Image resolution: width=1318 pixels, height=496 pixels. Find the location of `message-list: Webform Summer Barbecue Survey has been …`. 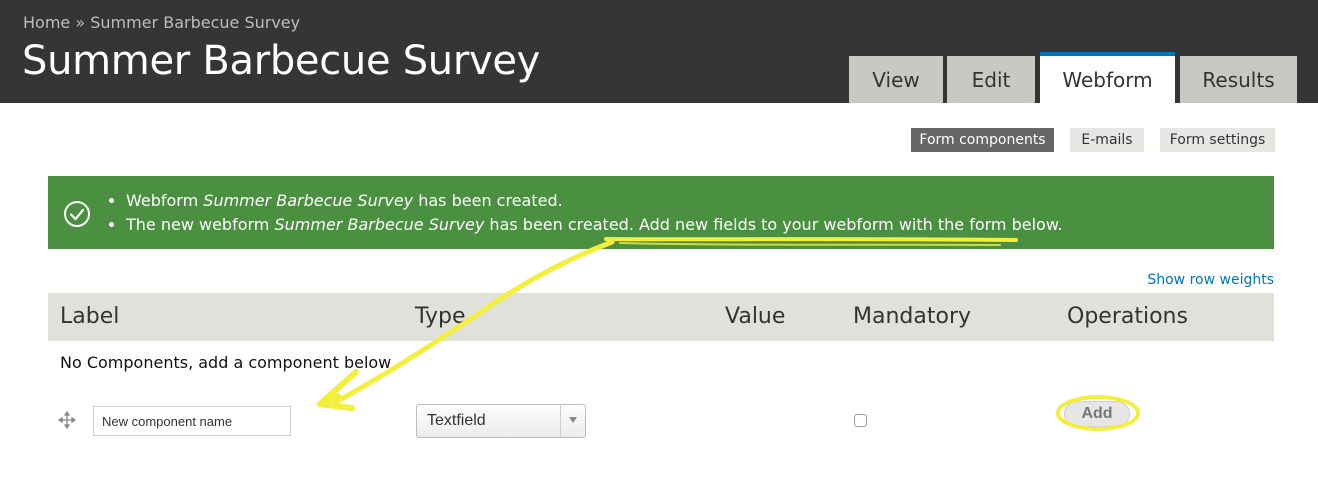

message-list: Webform Summer Barbecue Survey has been … is located at coordinates (584, 213).